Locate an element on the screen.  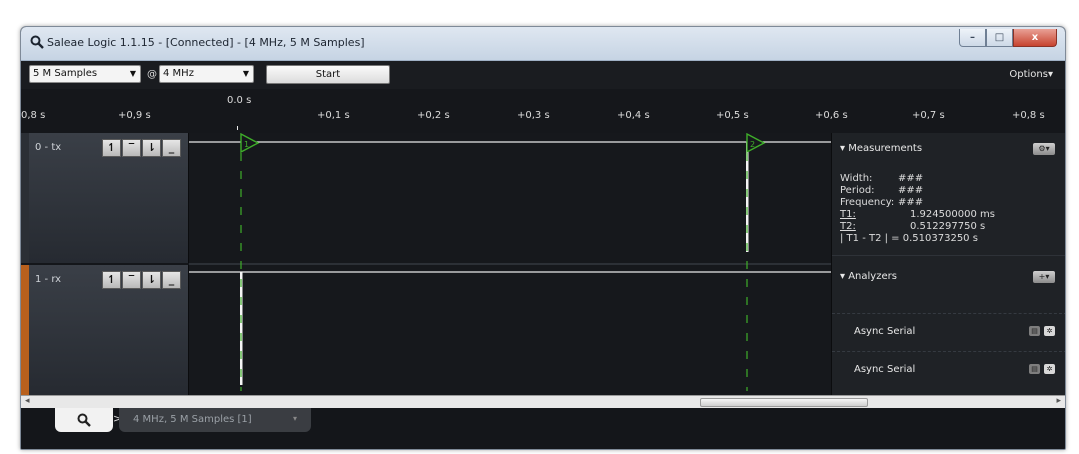
tab-session: 4 MHz, 5 M Samples [1] ▾ is located at coordinates (215, 420).